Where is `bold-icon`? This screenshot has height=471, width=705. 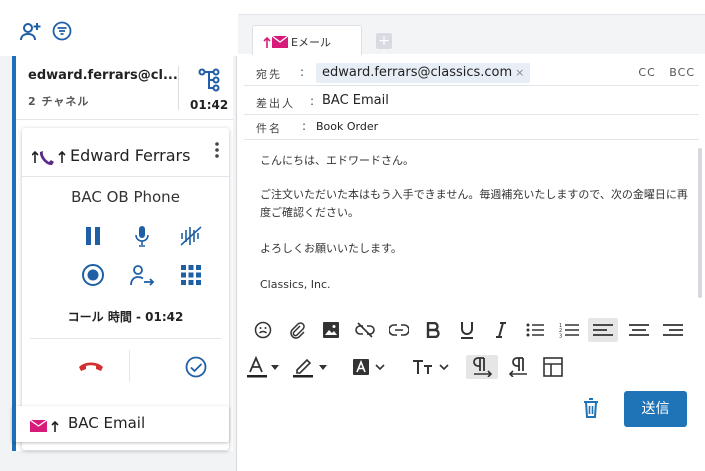 bold-icon is located at coordinates (433, 330).